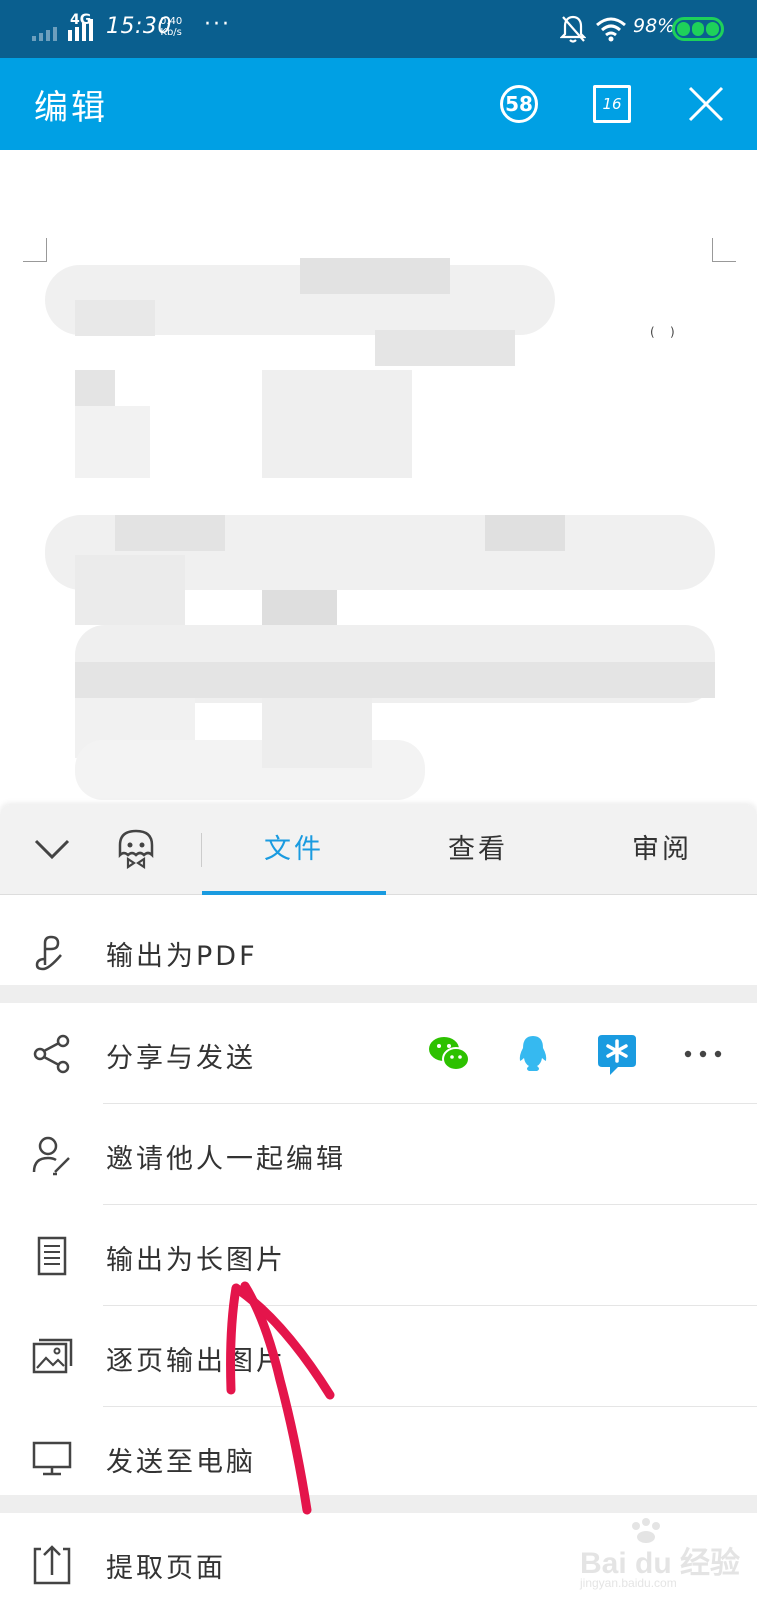  I want to click on share-icon, so click(51, 1054).